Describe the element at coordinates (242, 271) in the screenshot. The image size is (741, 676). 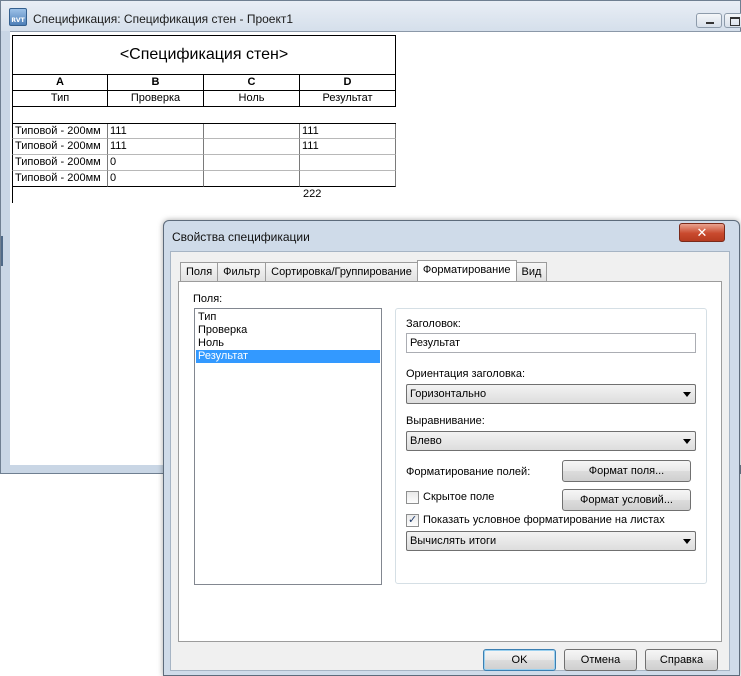
I see `tab-filter: Фильтр` at that location.